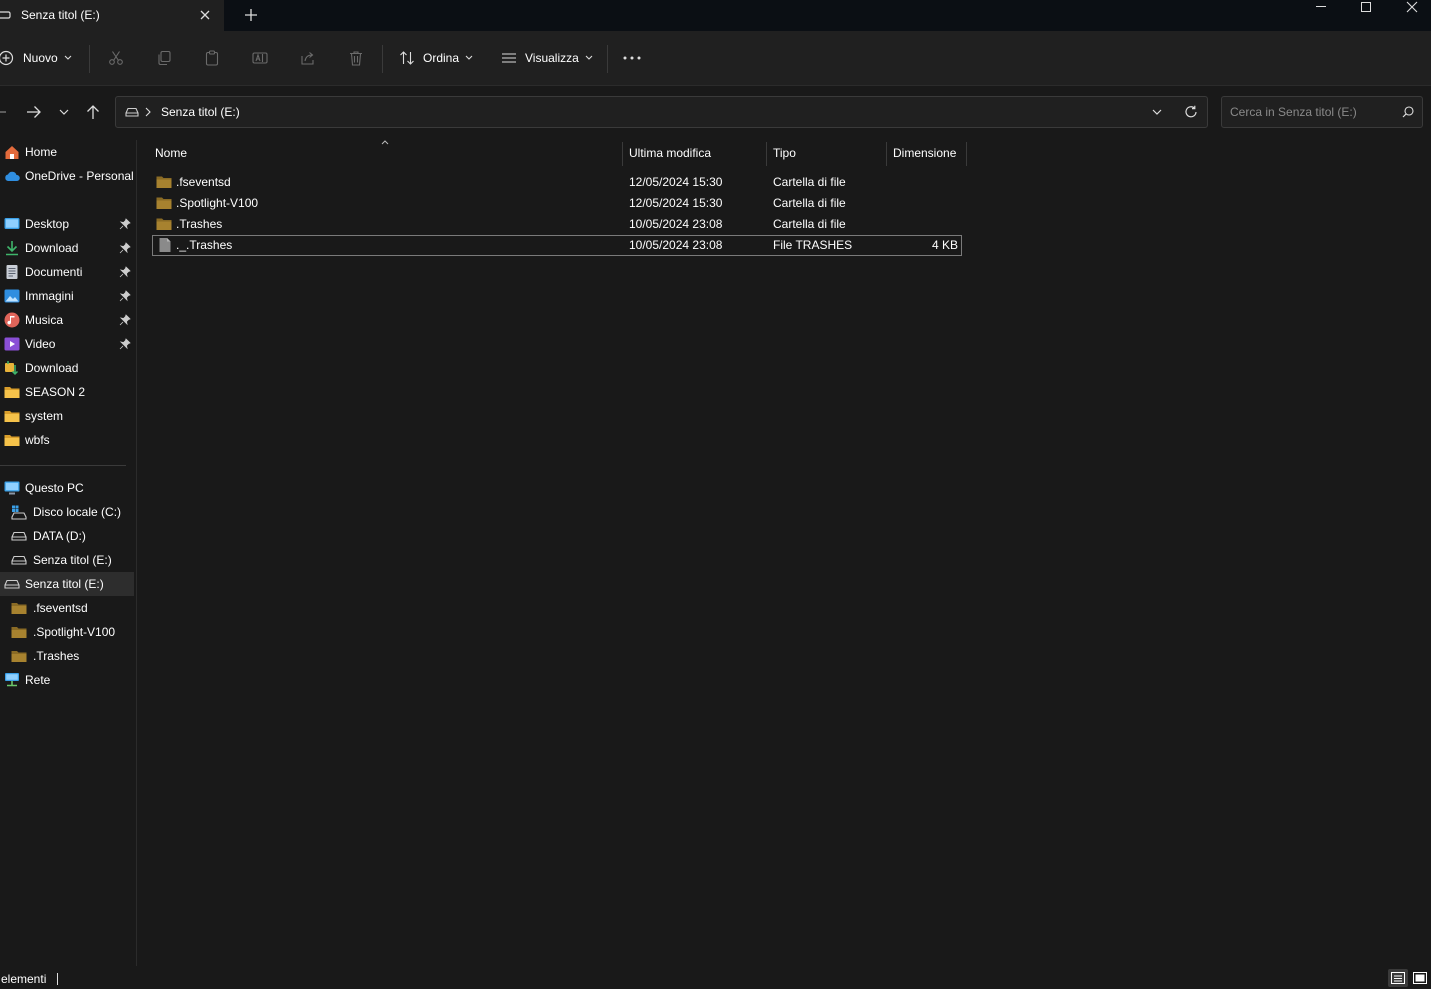  I want to click on sidebar-item-drive-e-expanded: Senza titol (E:), so click(67, 584).